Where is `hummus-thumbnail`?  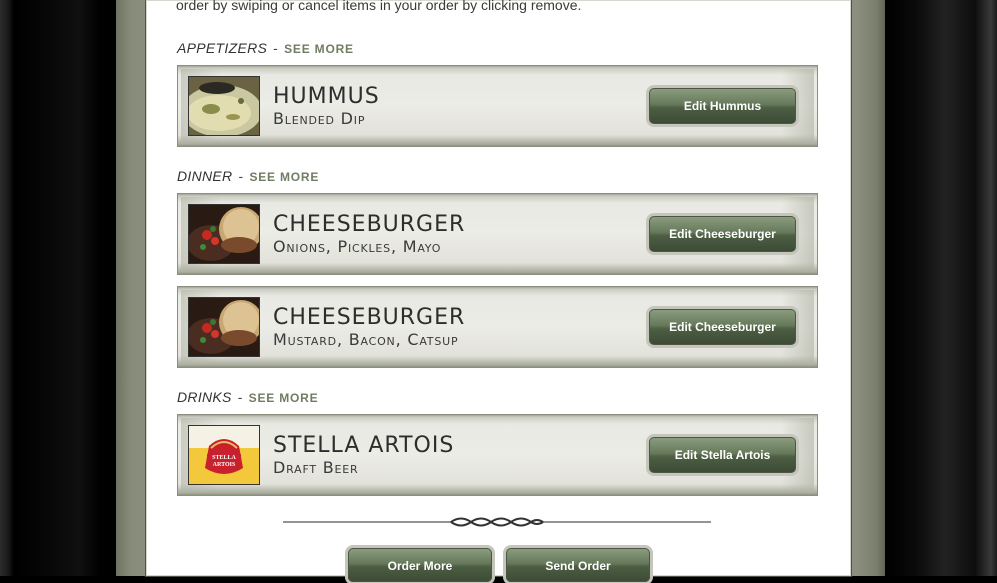 hummus-thumbnail is located at coordinates (224, 106).